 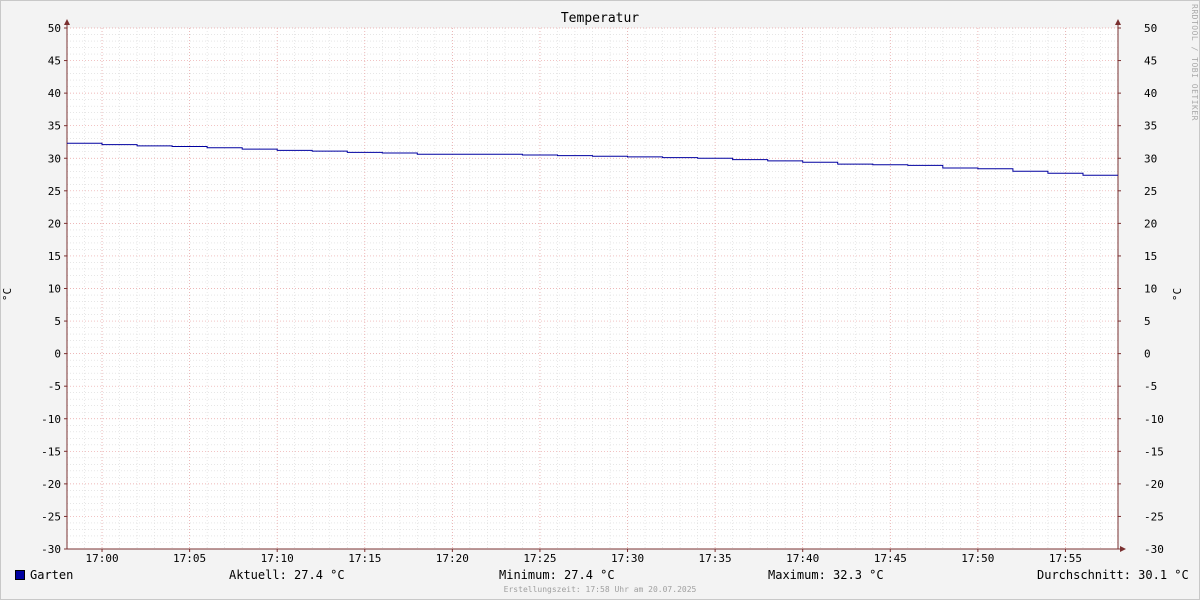 I want to click on legend-series-name: Garten, so click(x=52, y=575).